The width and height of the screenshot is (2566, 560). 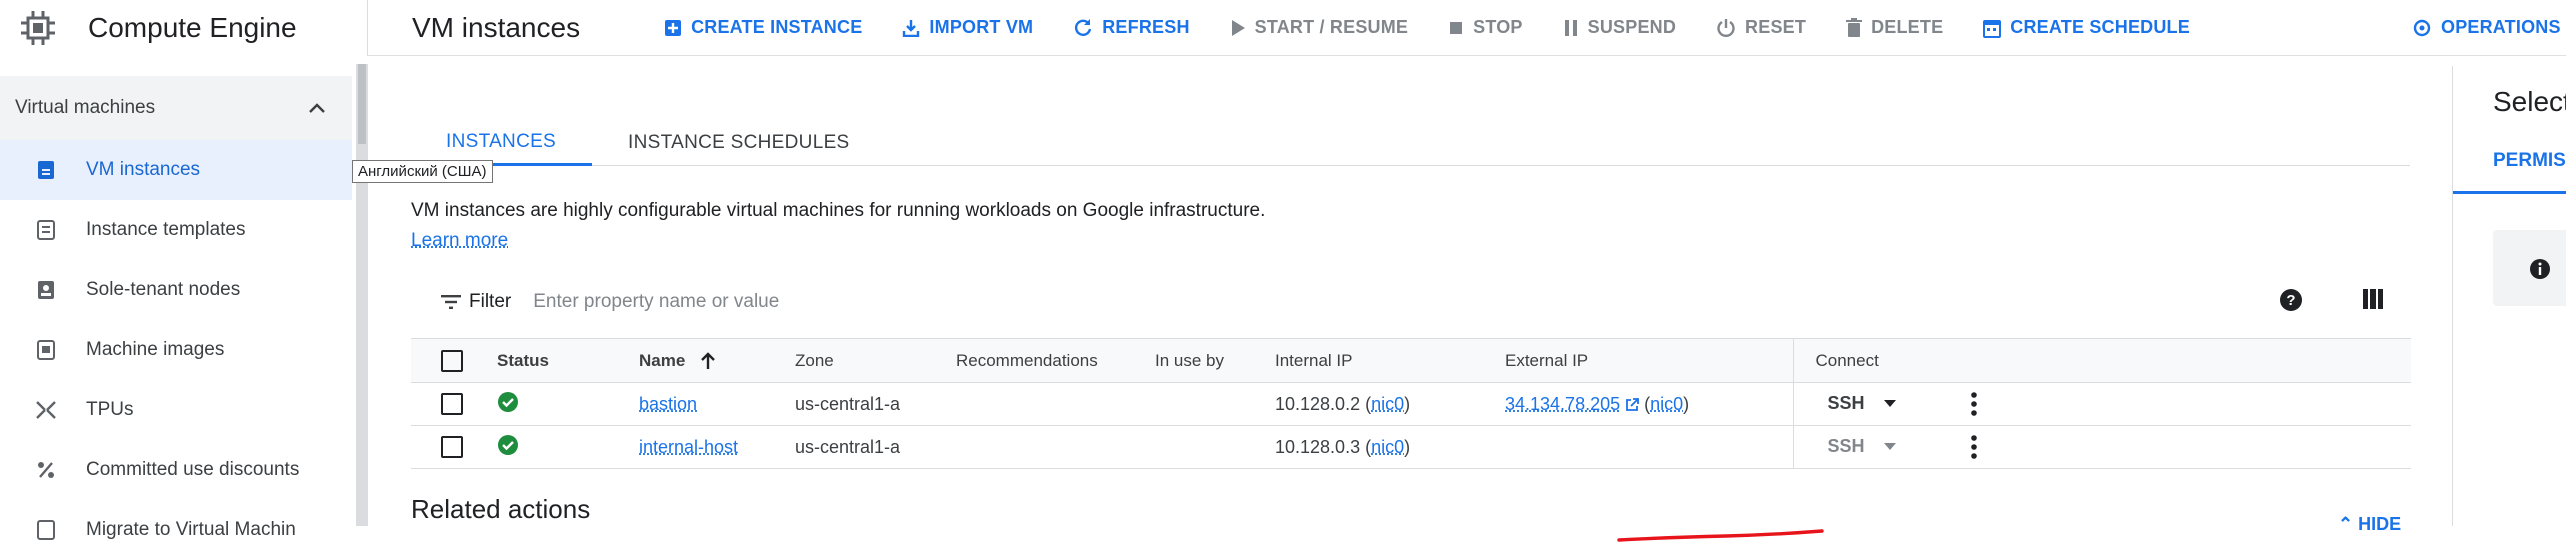 What do you see at coordinates (496, 27) in the screenshot?
I see `page-title: VM instances` at bounding box center [496, 27].